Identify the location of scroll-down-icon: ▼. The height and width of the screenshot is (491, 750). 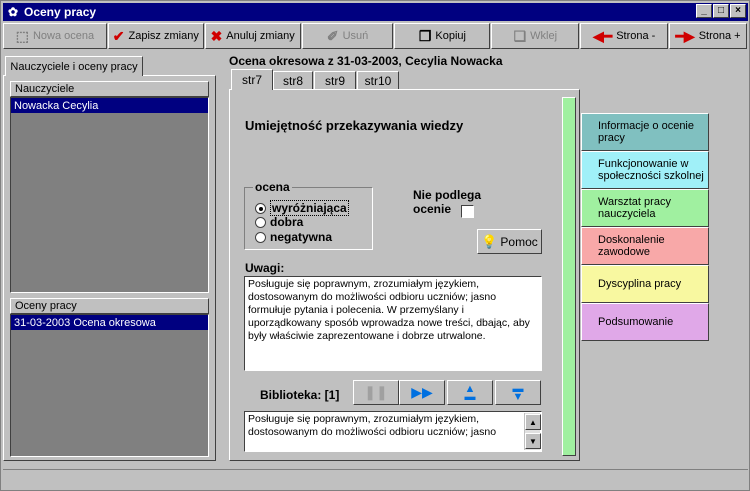
(533, 441).